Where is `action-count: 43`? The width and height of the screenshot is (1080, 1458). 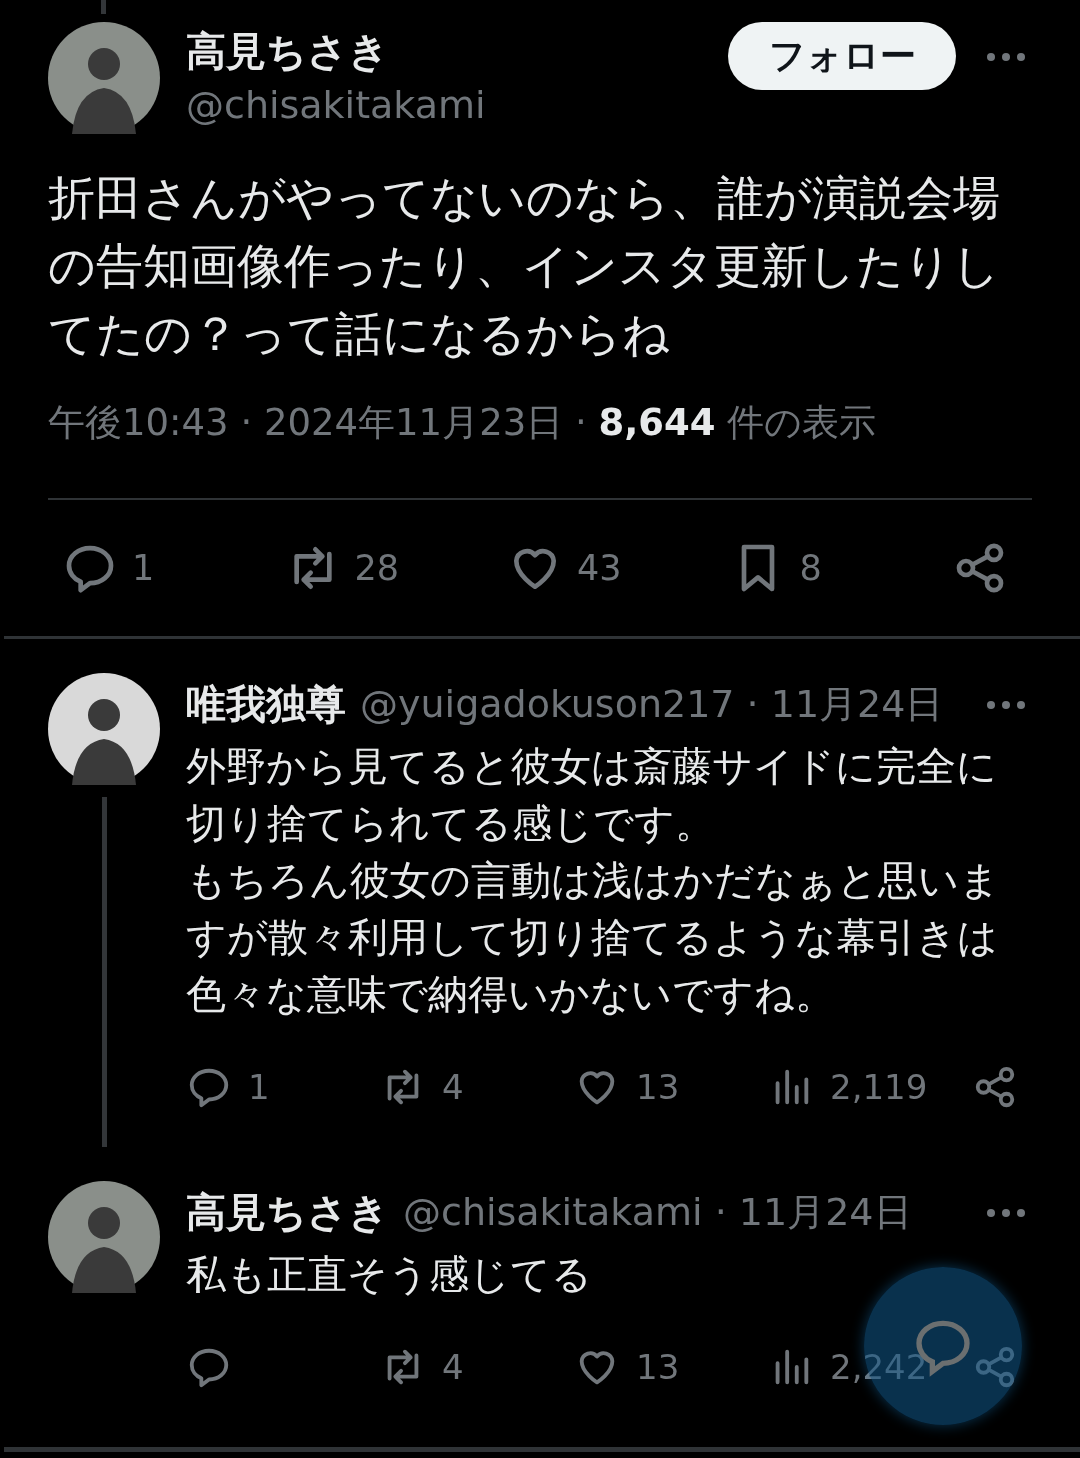
action-count: 43 is located at coordinates (599, 568).